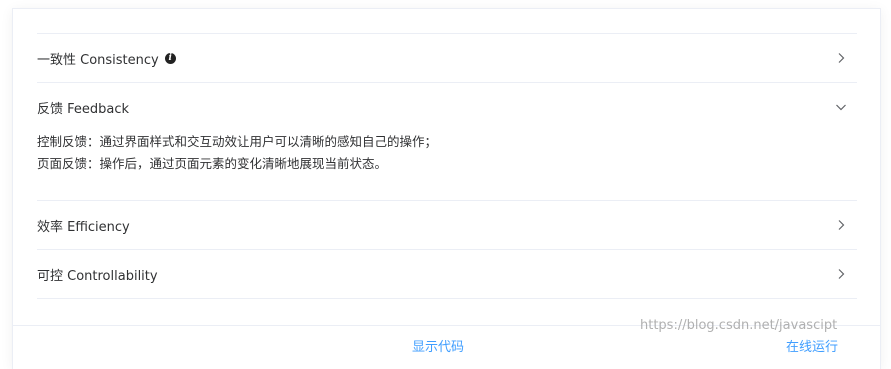 Image resolution: width=891 pixels, height=369 pixels. I want to click on collapse-header-controllability: 可控 Controllability, so click(447, 274).